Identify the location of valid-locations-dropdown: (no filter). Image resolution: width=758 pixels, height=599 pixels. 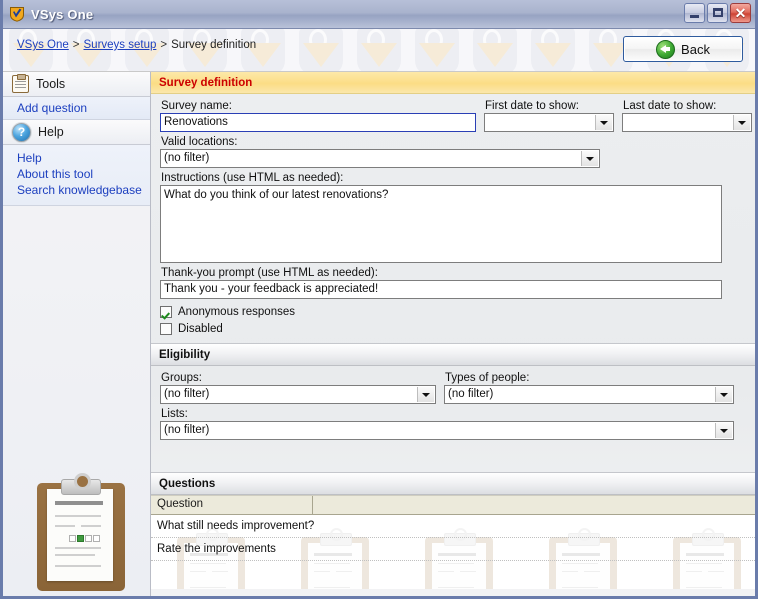
(380, 158).